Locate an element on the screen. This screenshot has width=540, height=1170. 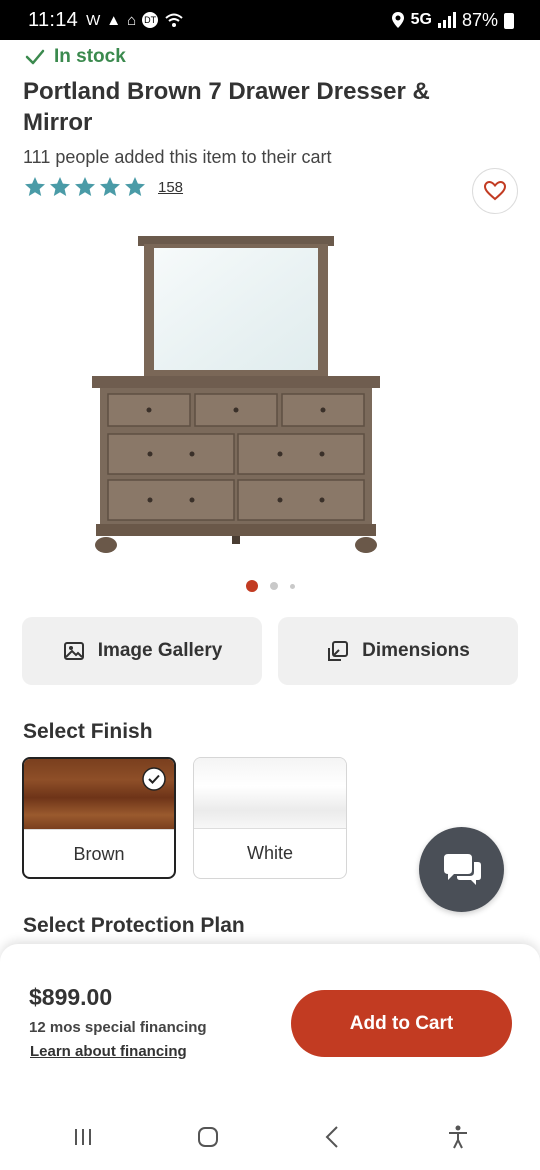
finish-option-brown: Brown is located at coordinates (99, 818).